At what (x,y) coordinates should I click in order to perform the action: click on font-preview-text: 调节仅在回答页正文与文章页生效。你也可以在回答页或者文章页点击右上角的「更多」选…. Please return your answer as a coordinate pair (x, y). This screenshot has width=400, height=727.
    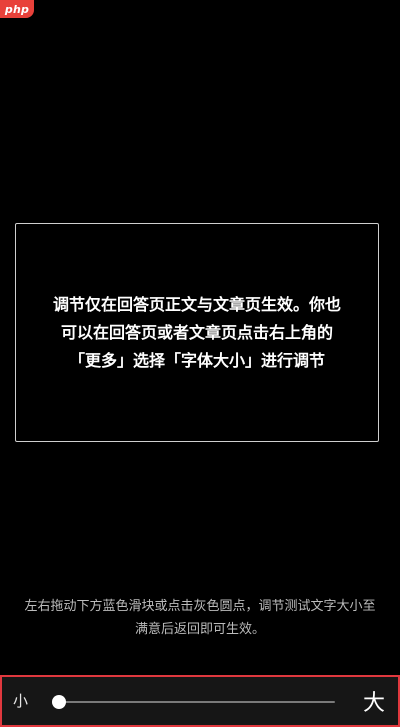
    Looking at the image, I should click on (196, 332).